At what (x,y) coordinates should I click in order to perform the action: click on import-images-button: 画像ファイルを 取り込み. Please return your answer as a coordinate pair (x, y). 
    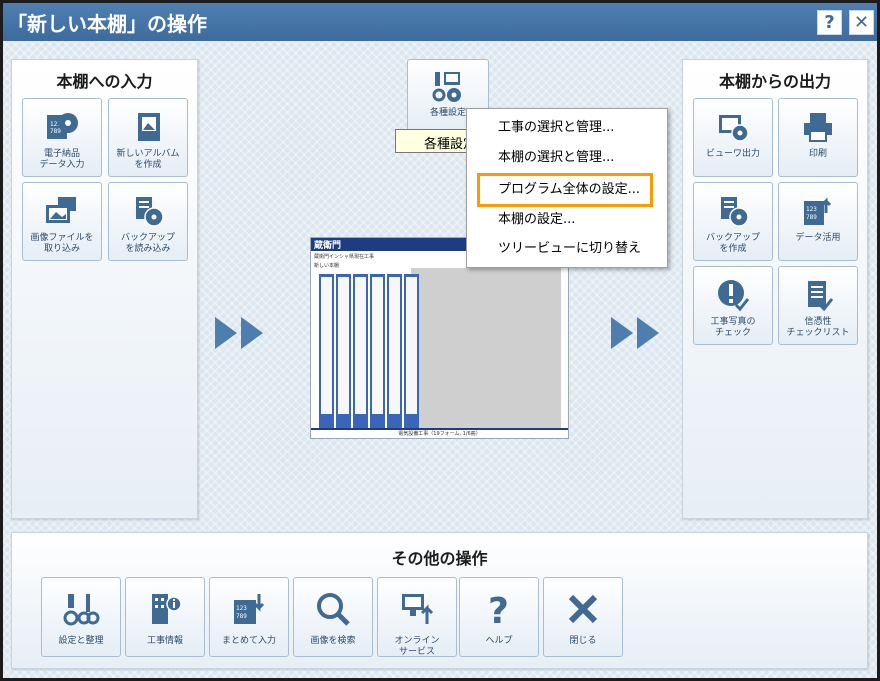
    Looking at the image, I should click on (62, 221).